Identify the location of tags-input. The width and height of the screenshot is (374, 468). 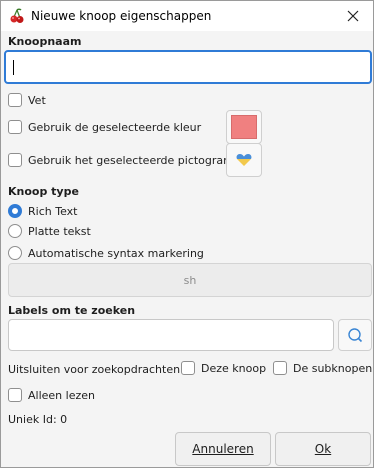
(171, 335).